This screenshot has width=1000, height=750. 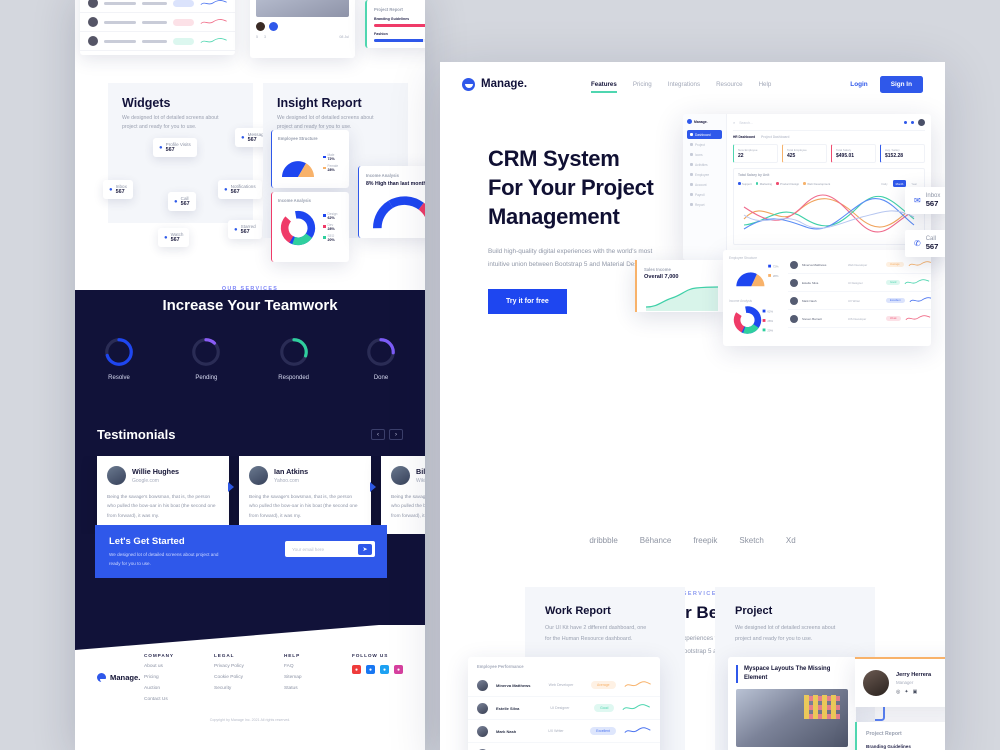 What do you see at coordinates (240, 688) in the screenshot?
I see `footer-link-security: Security` at bounding box center [240, 688].